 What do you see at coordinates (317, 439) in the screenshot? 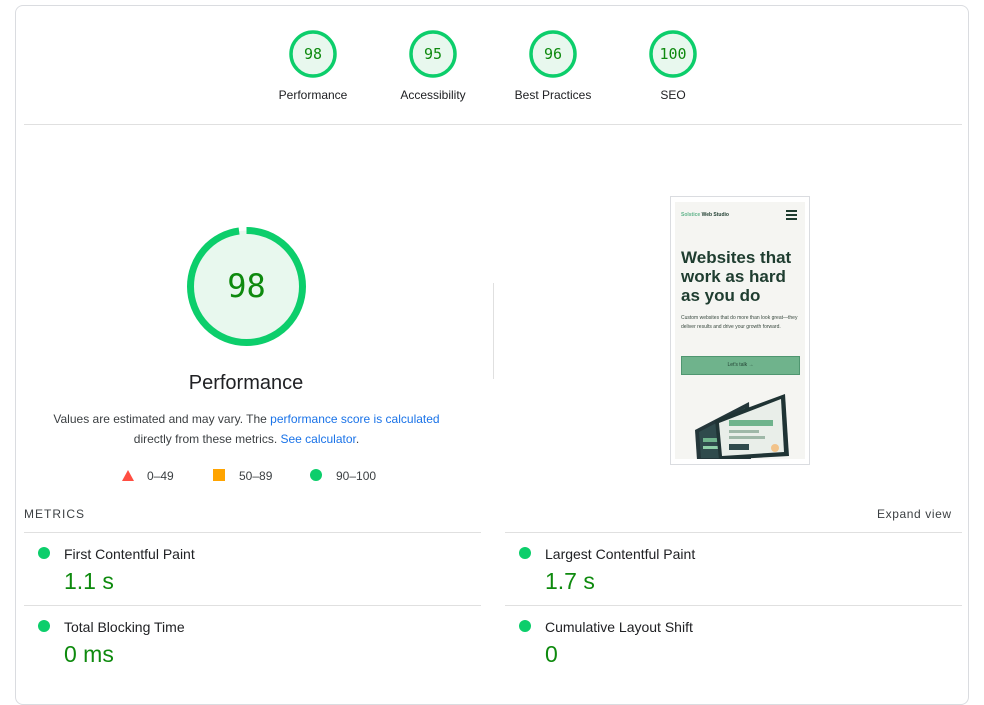
I see `see-calculator-link: See calculator` at bounding box center [317, 439].